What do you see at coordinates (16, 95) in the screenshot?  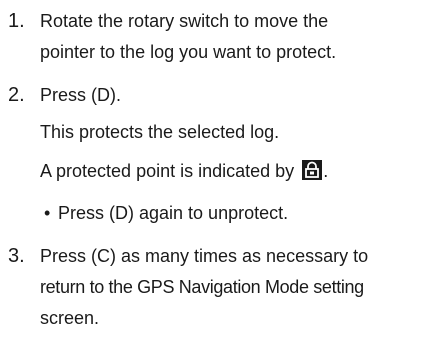 I see `step-number: 2.` at bounding box center [16, 95].